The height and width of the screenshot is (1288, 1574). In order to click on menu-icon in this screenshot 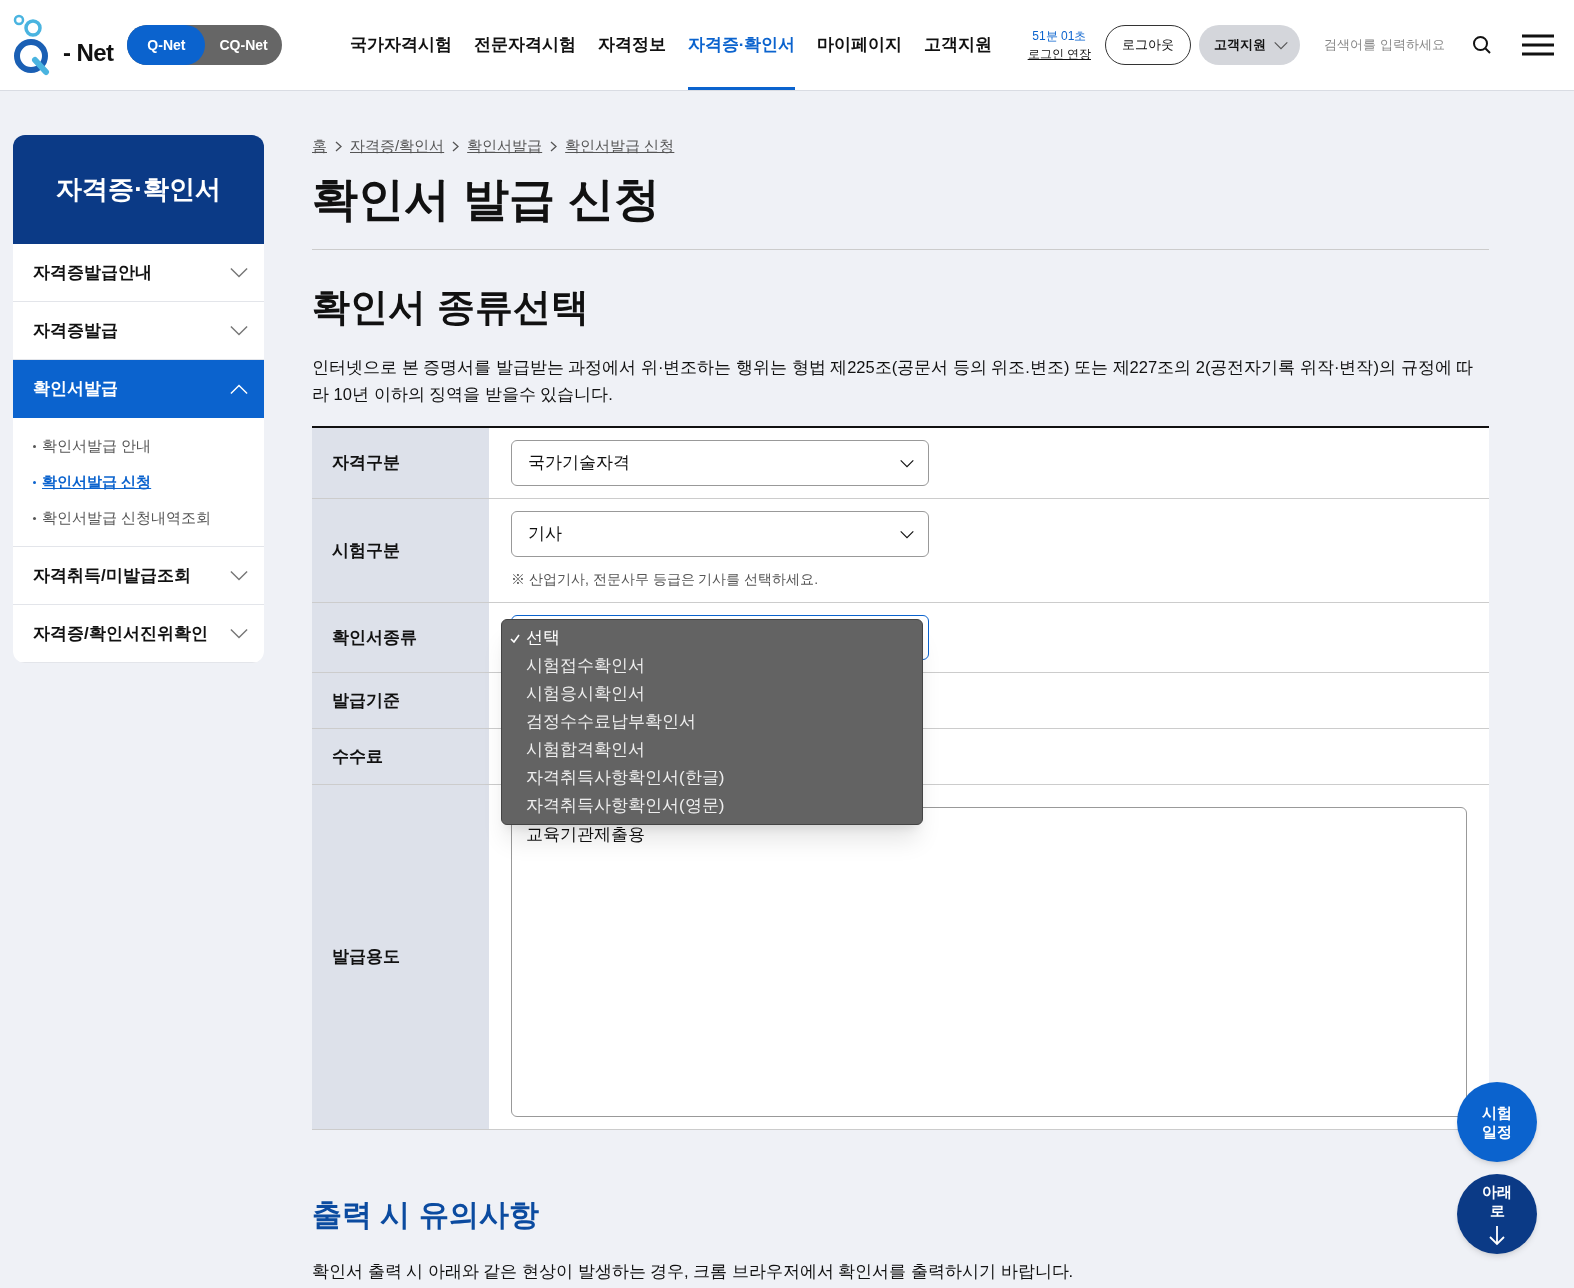, I will do `click(1538, 45)`.